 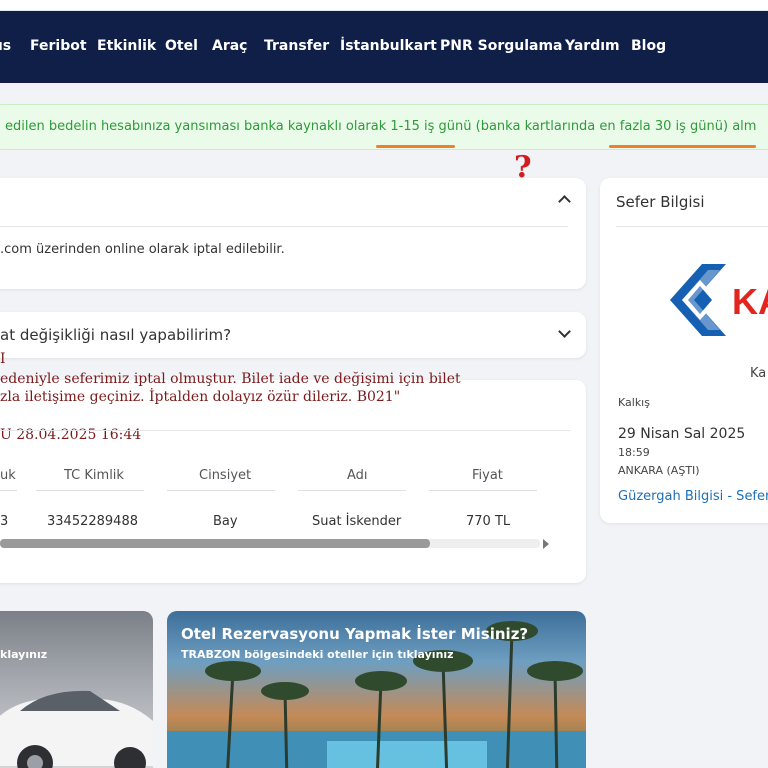 What do you see at coordinates (750, 301) in the screenshot?
I see `svg-text: KA` at bounding box center [750, 301].